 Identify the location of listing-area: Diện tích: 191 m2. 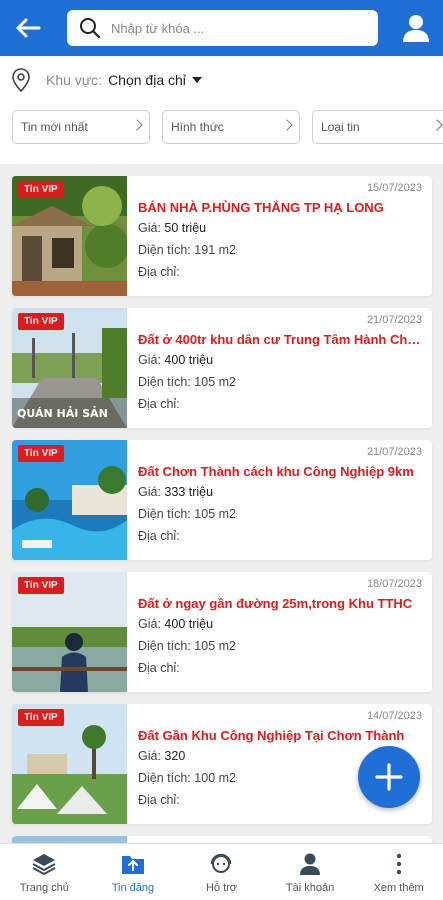
(187, 250).